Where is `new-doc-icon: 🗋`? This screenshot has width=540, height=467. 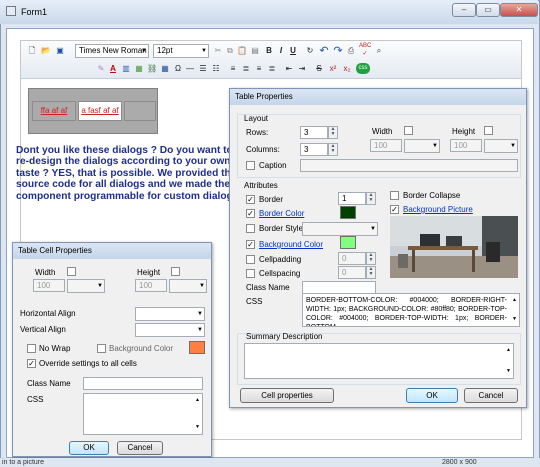 new-doc-icon: 🗋 is located at coordinates (32, 51).